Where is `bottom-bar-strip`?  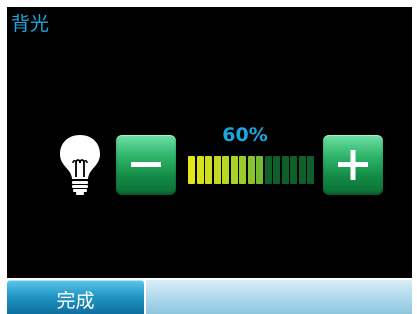
bottom-bar-strip is located at coordinates (279, 297).